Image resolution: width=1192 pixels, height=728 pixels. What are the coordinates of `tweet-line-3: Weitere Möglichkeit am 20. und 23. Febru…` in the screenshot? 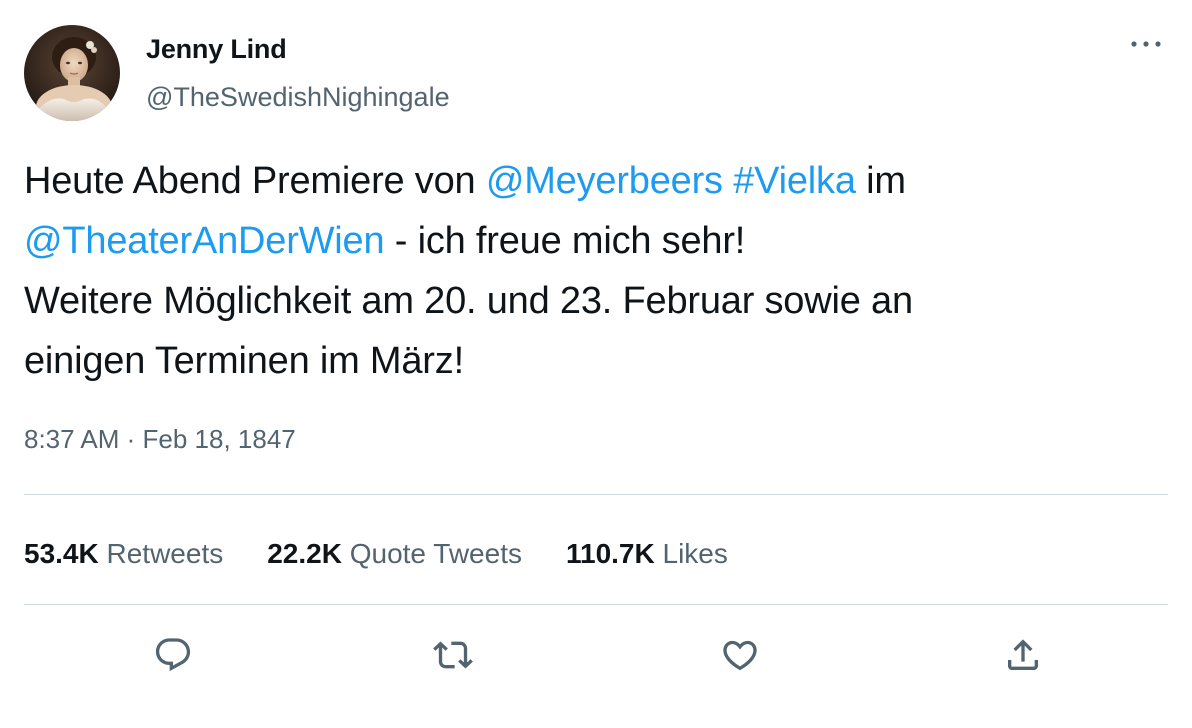 It's located at (468, 301).